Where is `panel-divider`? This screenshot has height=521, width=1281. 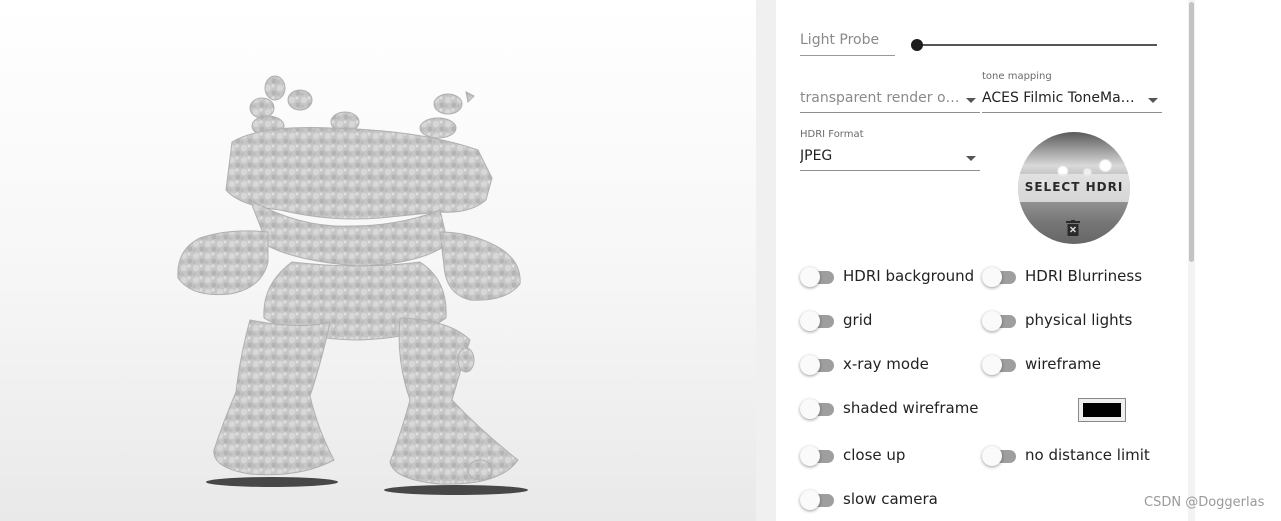 panel-divider is located at coordinates (766, 260).